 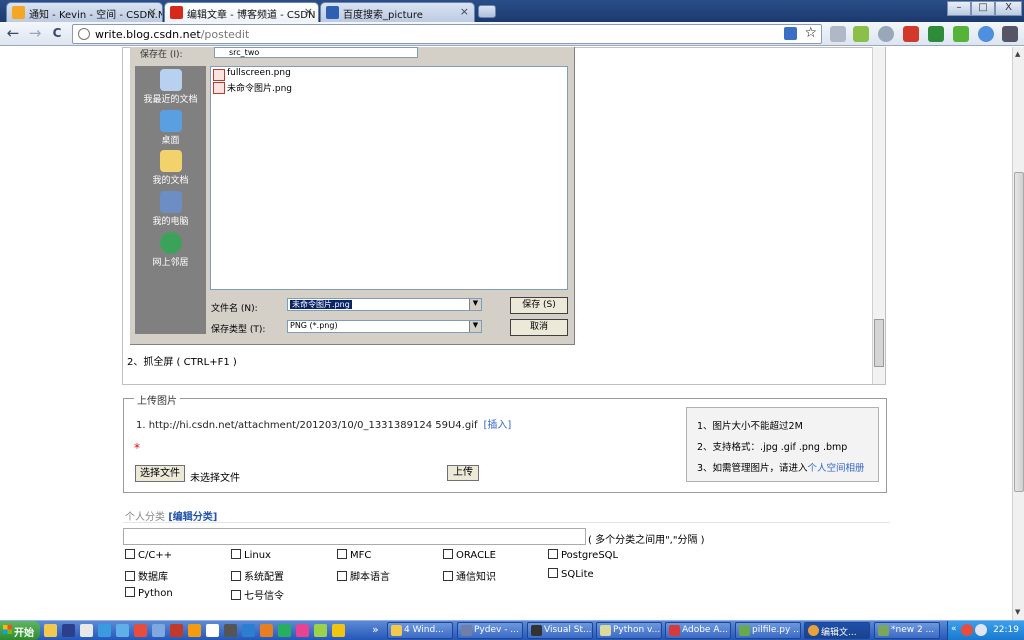 What do you see at coordinates (383, 15) in the screenshot?
I see `tab-title: 百度搜索_picture` at bounding box center [383, 15].